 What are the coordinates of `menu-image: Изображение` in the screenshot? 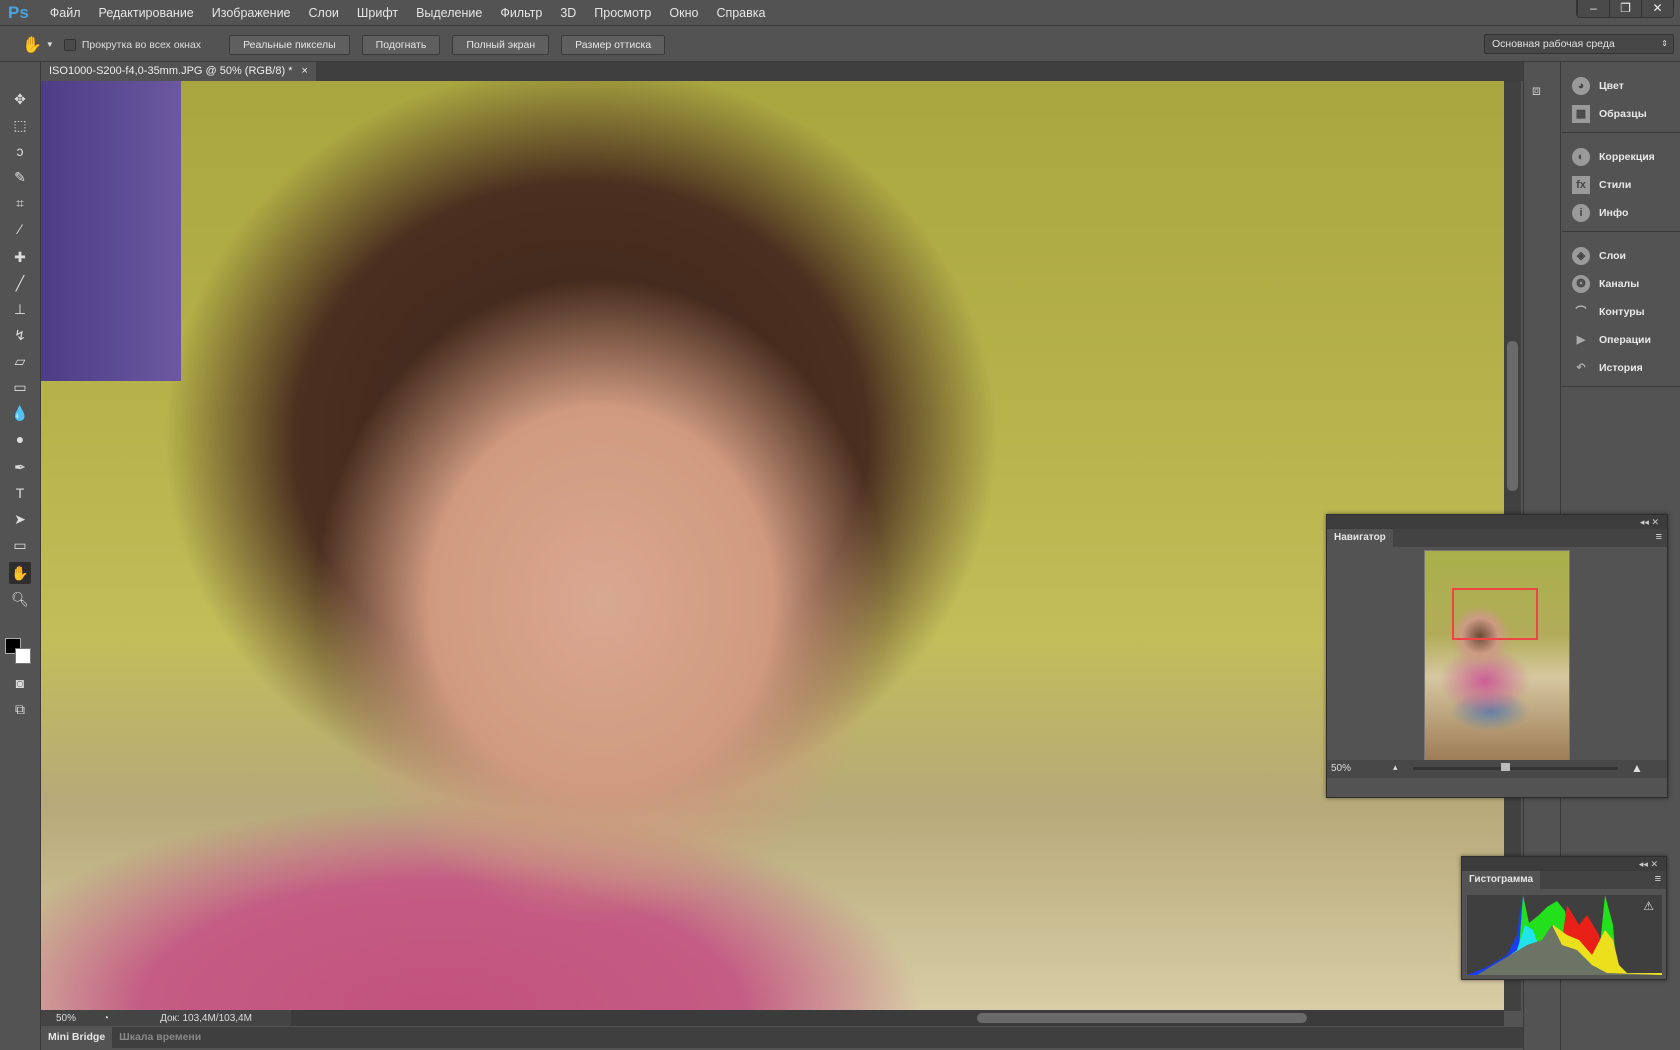 It's located at (251, 13).